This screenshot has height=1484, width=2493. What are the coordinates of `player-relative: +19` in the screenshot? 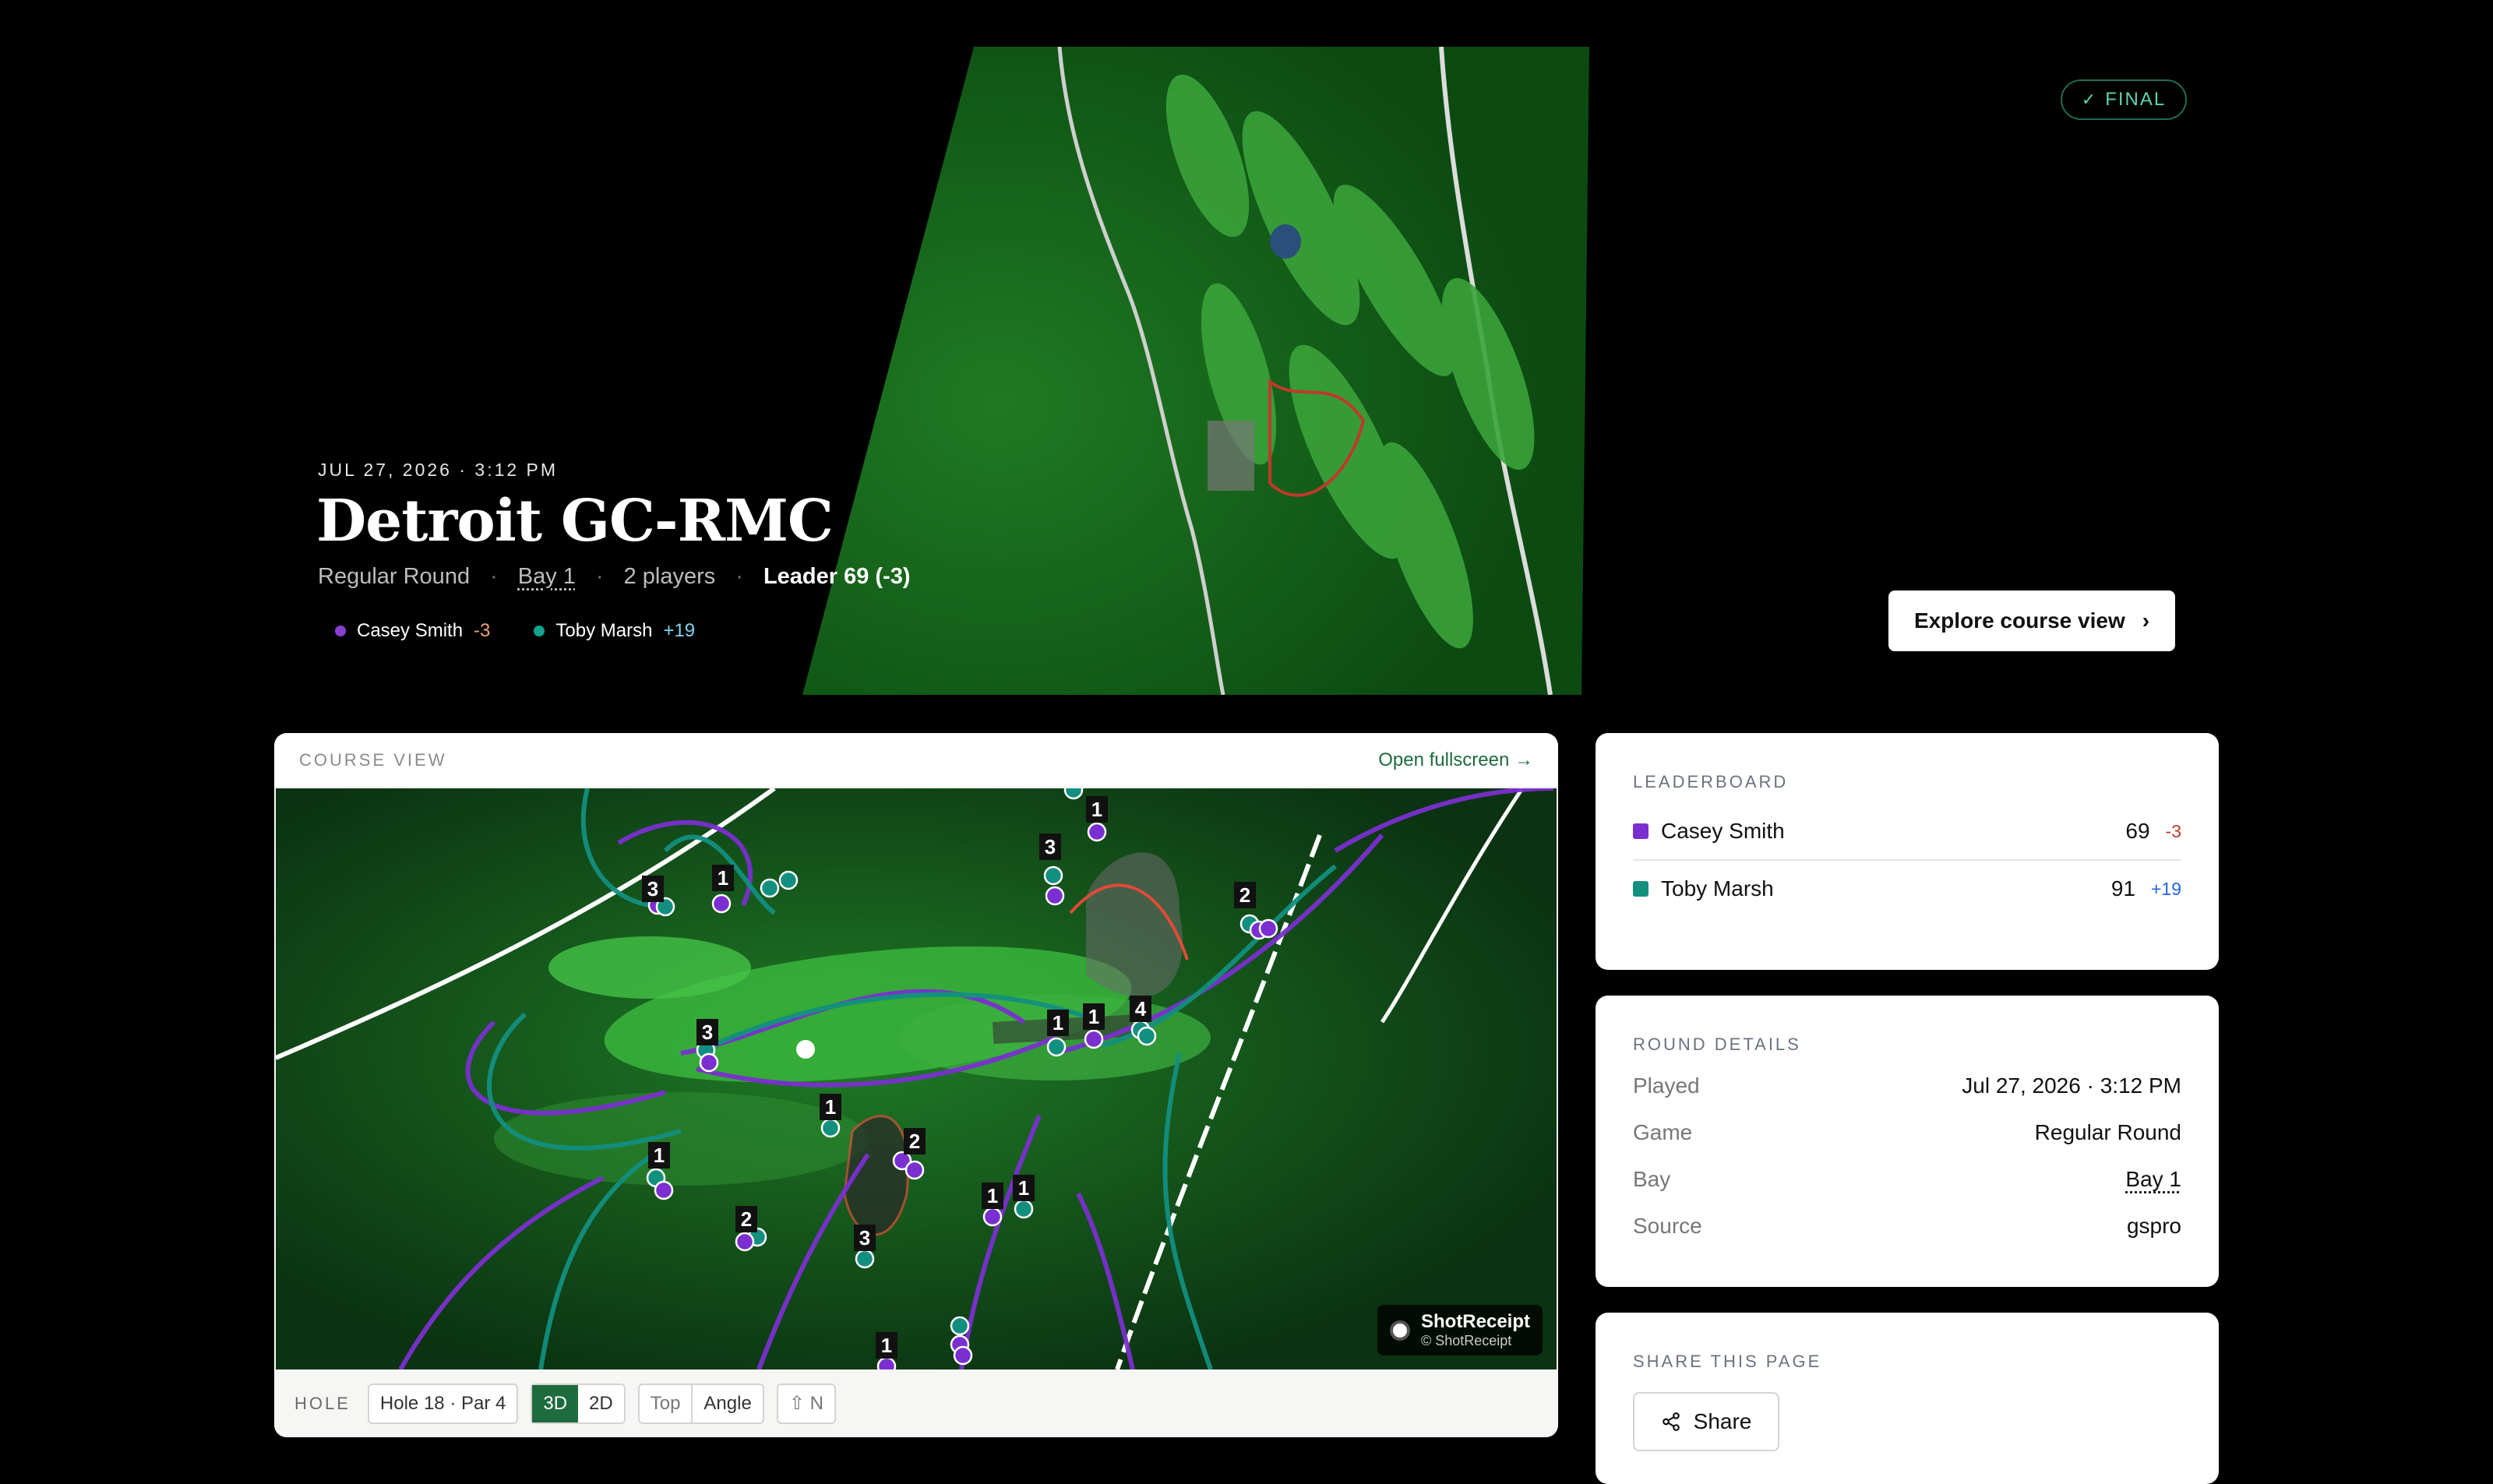 It's located at (2165, 888).